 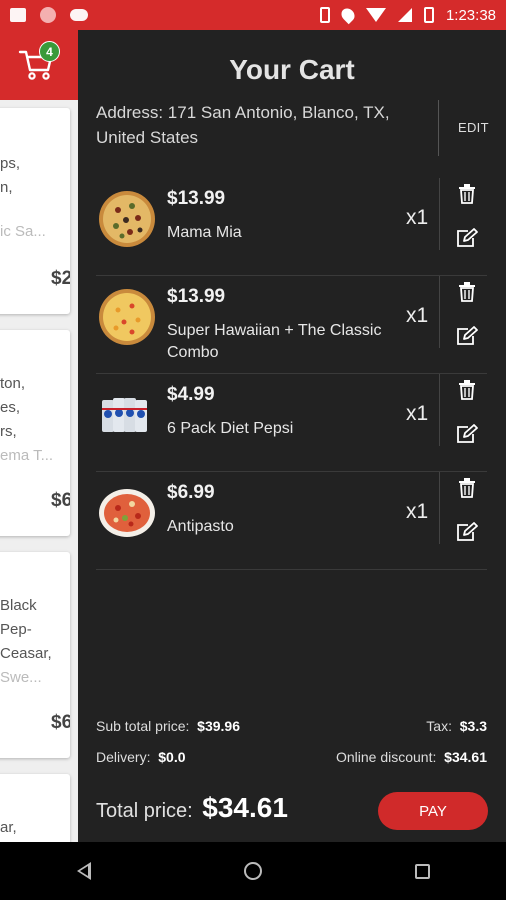 I want to click on item-price: $6.99, so click(x=191, y=492).